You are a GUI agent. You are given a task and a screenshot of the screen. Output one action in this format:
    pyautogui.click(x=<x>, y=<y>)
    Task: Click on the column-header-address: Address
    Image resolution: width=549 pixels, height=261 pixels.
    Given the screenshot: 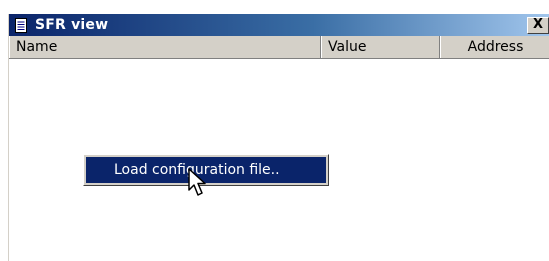 What is the action you would take?
    pyautogui.click(x=494, y=47)
    